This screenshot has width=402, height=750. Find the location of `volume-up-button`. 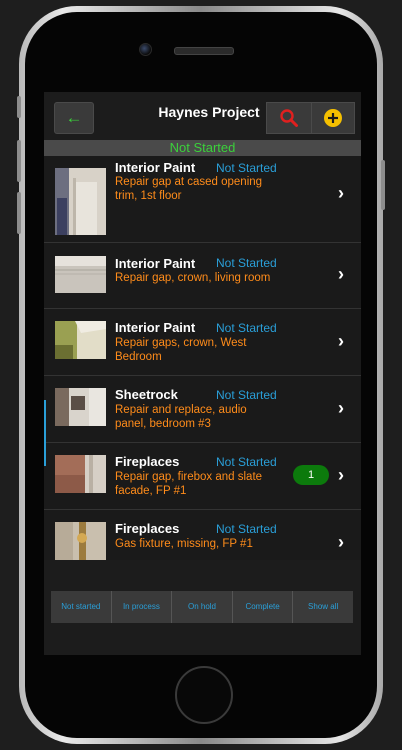

volume-up-button is located at coordinates (19, 161).